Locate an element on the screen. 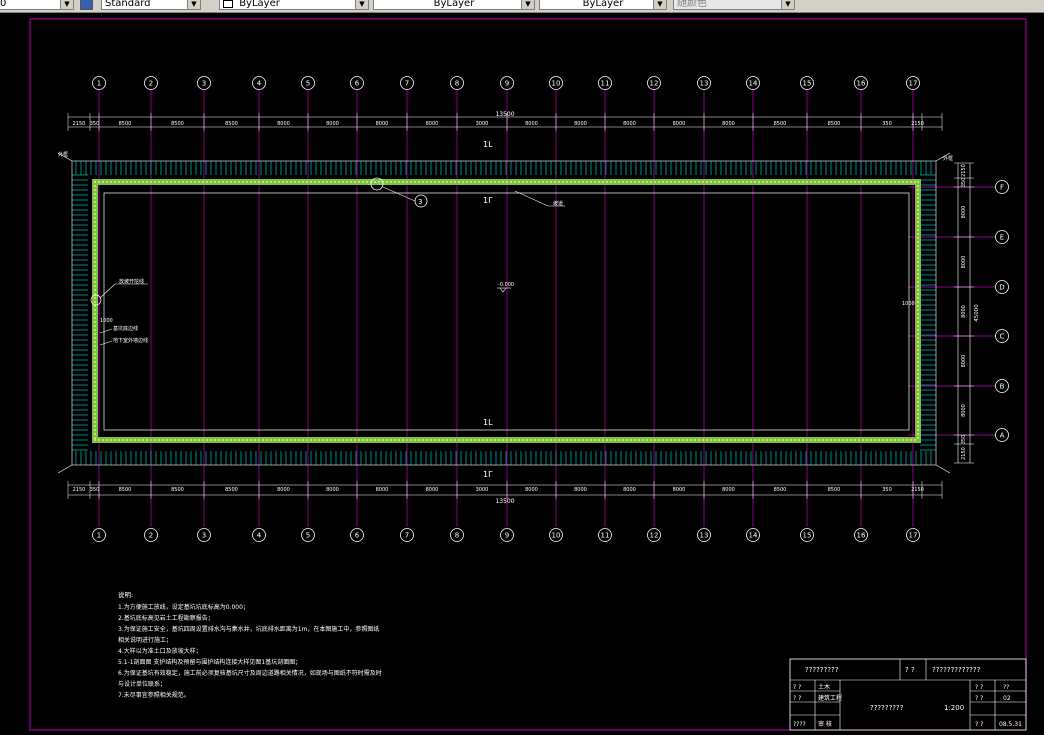 This screenshot has height=735, width=1044. text-style-icon is located at coordinates (86, 5).